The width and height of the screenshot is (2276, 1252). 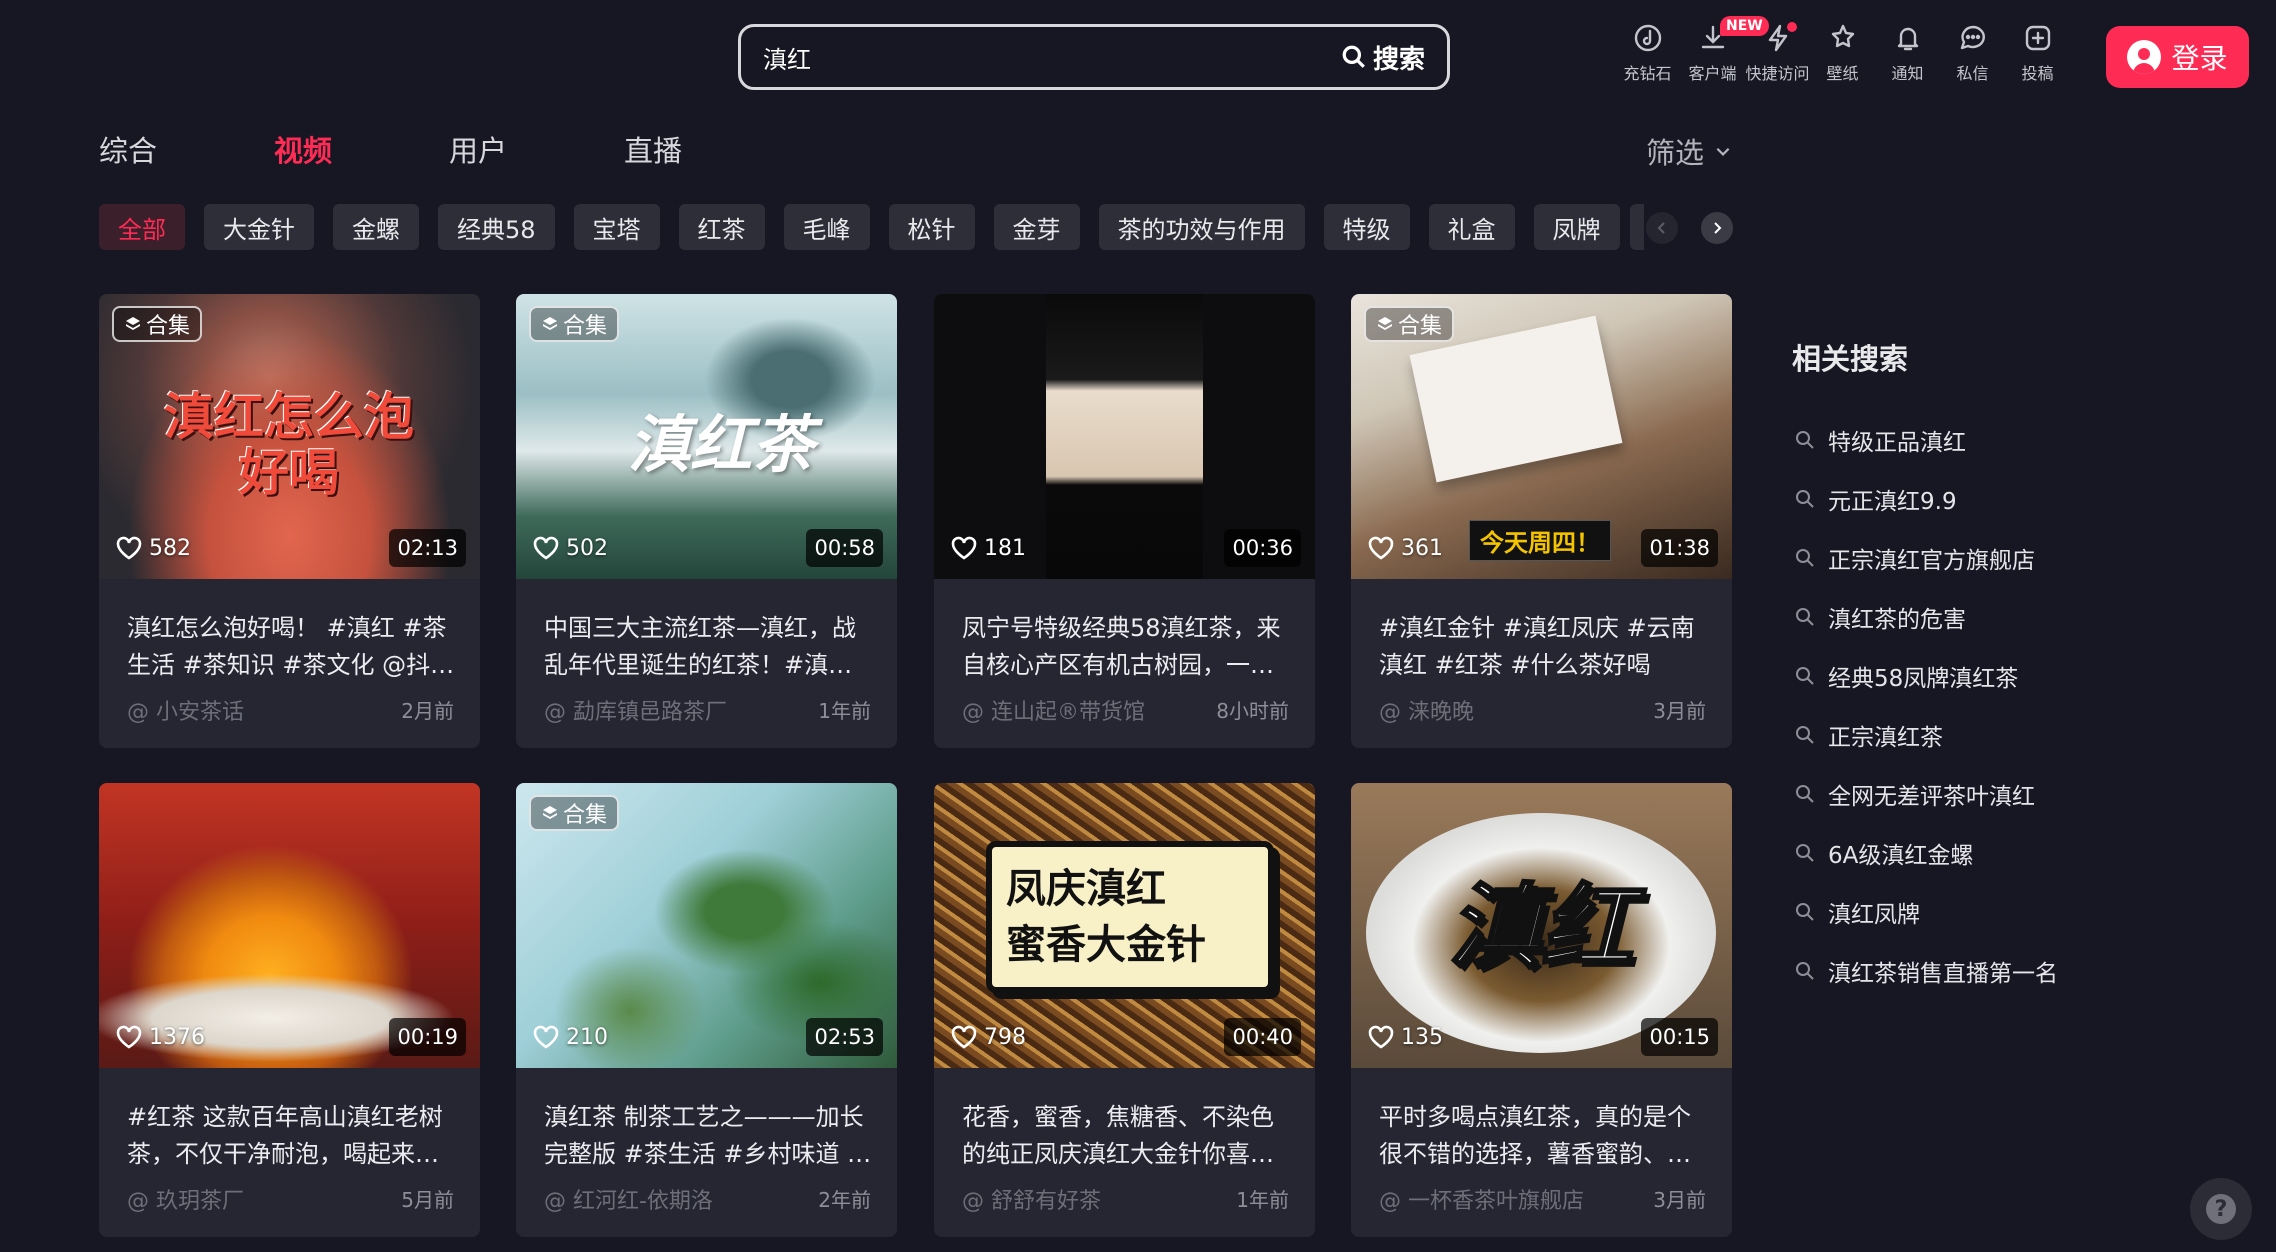 What do you see at coordinates (931, 227) in the screenshot?
I see `chip: 松针` at bounding box center [931, 227].